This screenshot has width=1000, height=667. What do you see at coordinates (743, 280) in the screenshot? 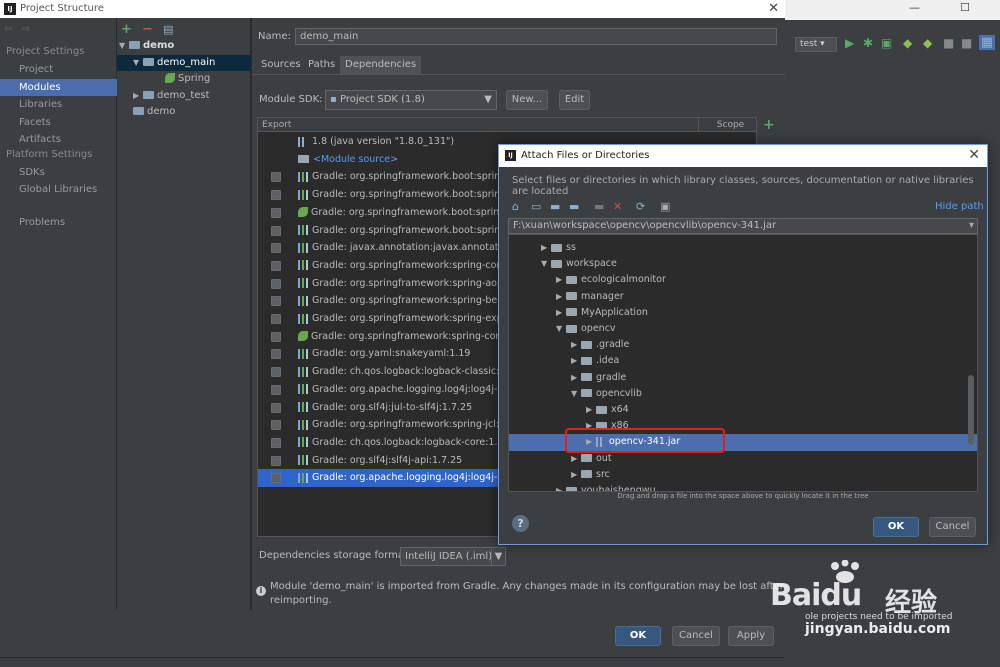
I see `tree-item-folder: ▶ ecologicalmonitor` at bounding box center [743, 280].